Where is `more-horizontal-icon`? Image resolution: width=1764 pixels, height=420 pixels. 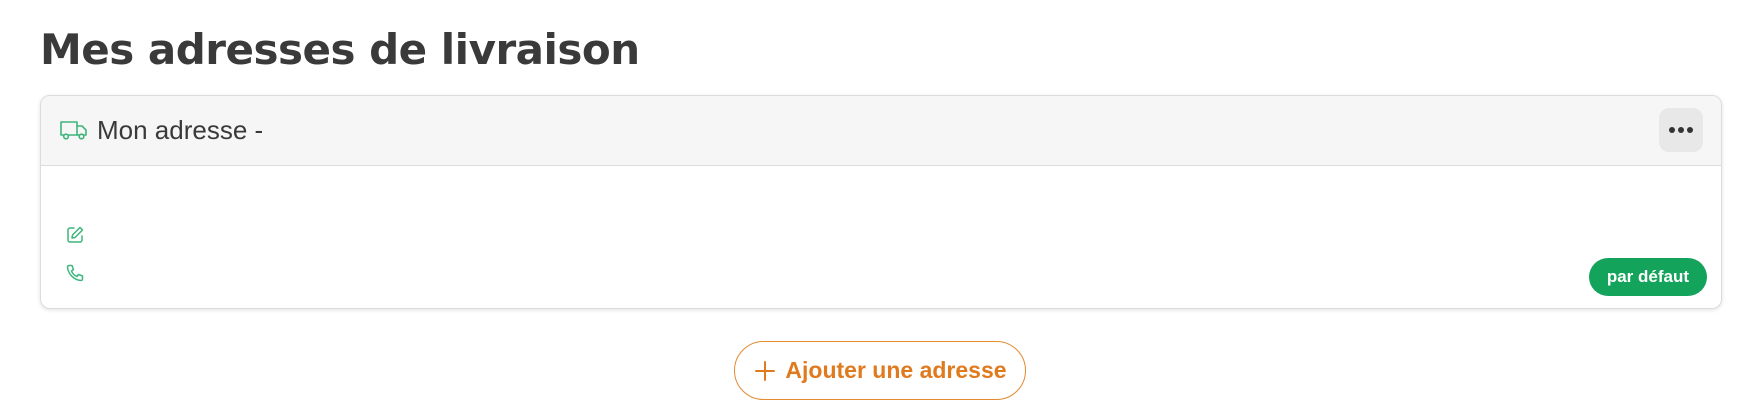
more-horizontal-icon is located at coordinates (1681, 130).